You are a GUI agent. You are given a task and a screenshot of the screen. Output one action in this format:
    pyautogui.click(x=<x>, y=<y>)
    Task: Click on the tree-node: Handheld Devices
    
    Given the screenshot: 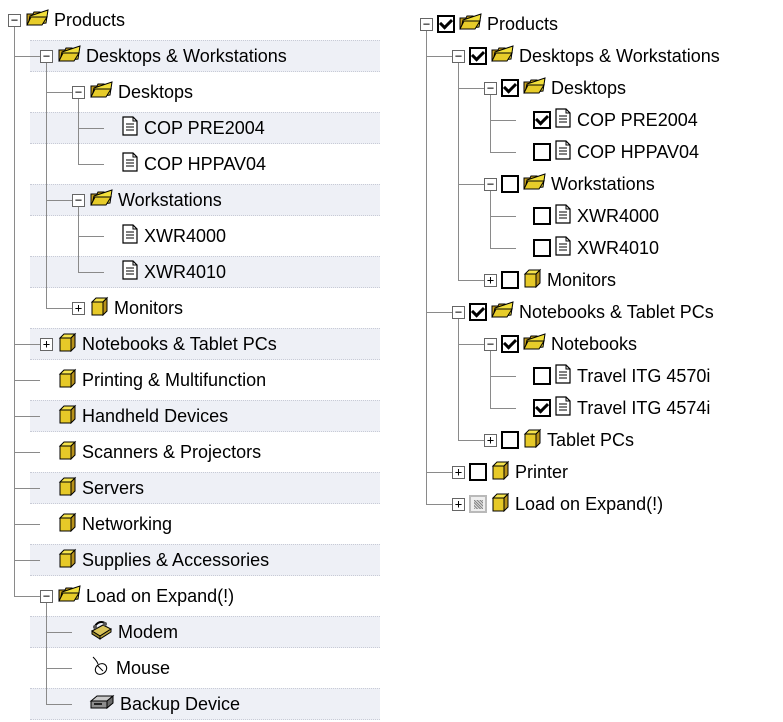 What is the action you would take?
    pyautogui.click(x=190, y=416)
    